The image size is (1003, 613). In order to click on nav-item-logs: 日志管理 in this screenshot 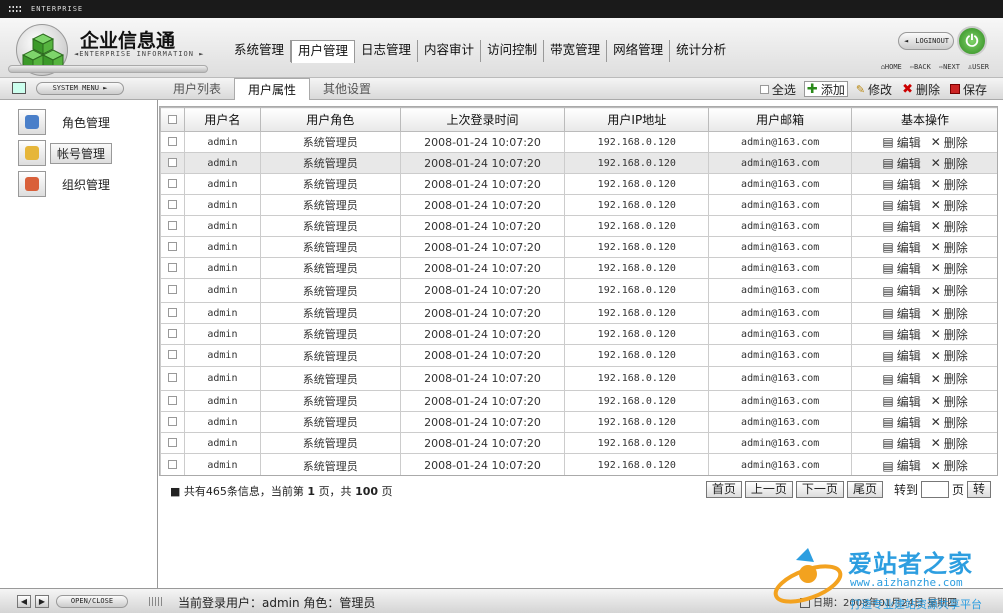, I will do `click(387, 51)`.